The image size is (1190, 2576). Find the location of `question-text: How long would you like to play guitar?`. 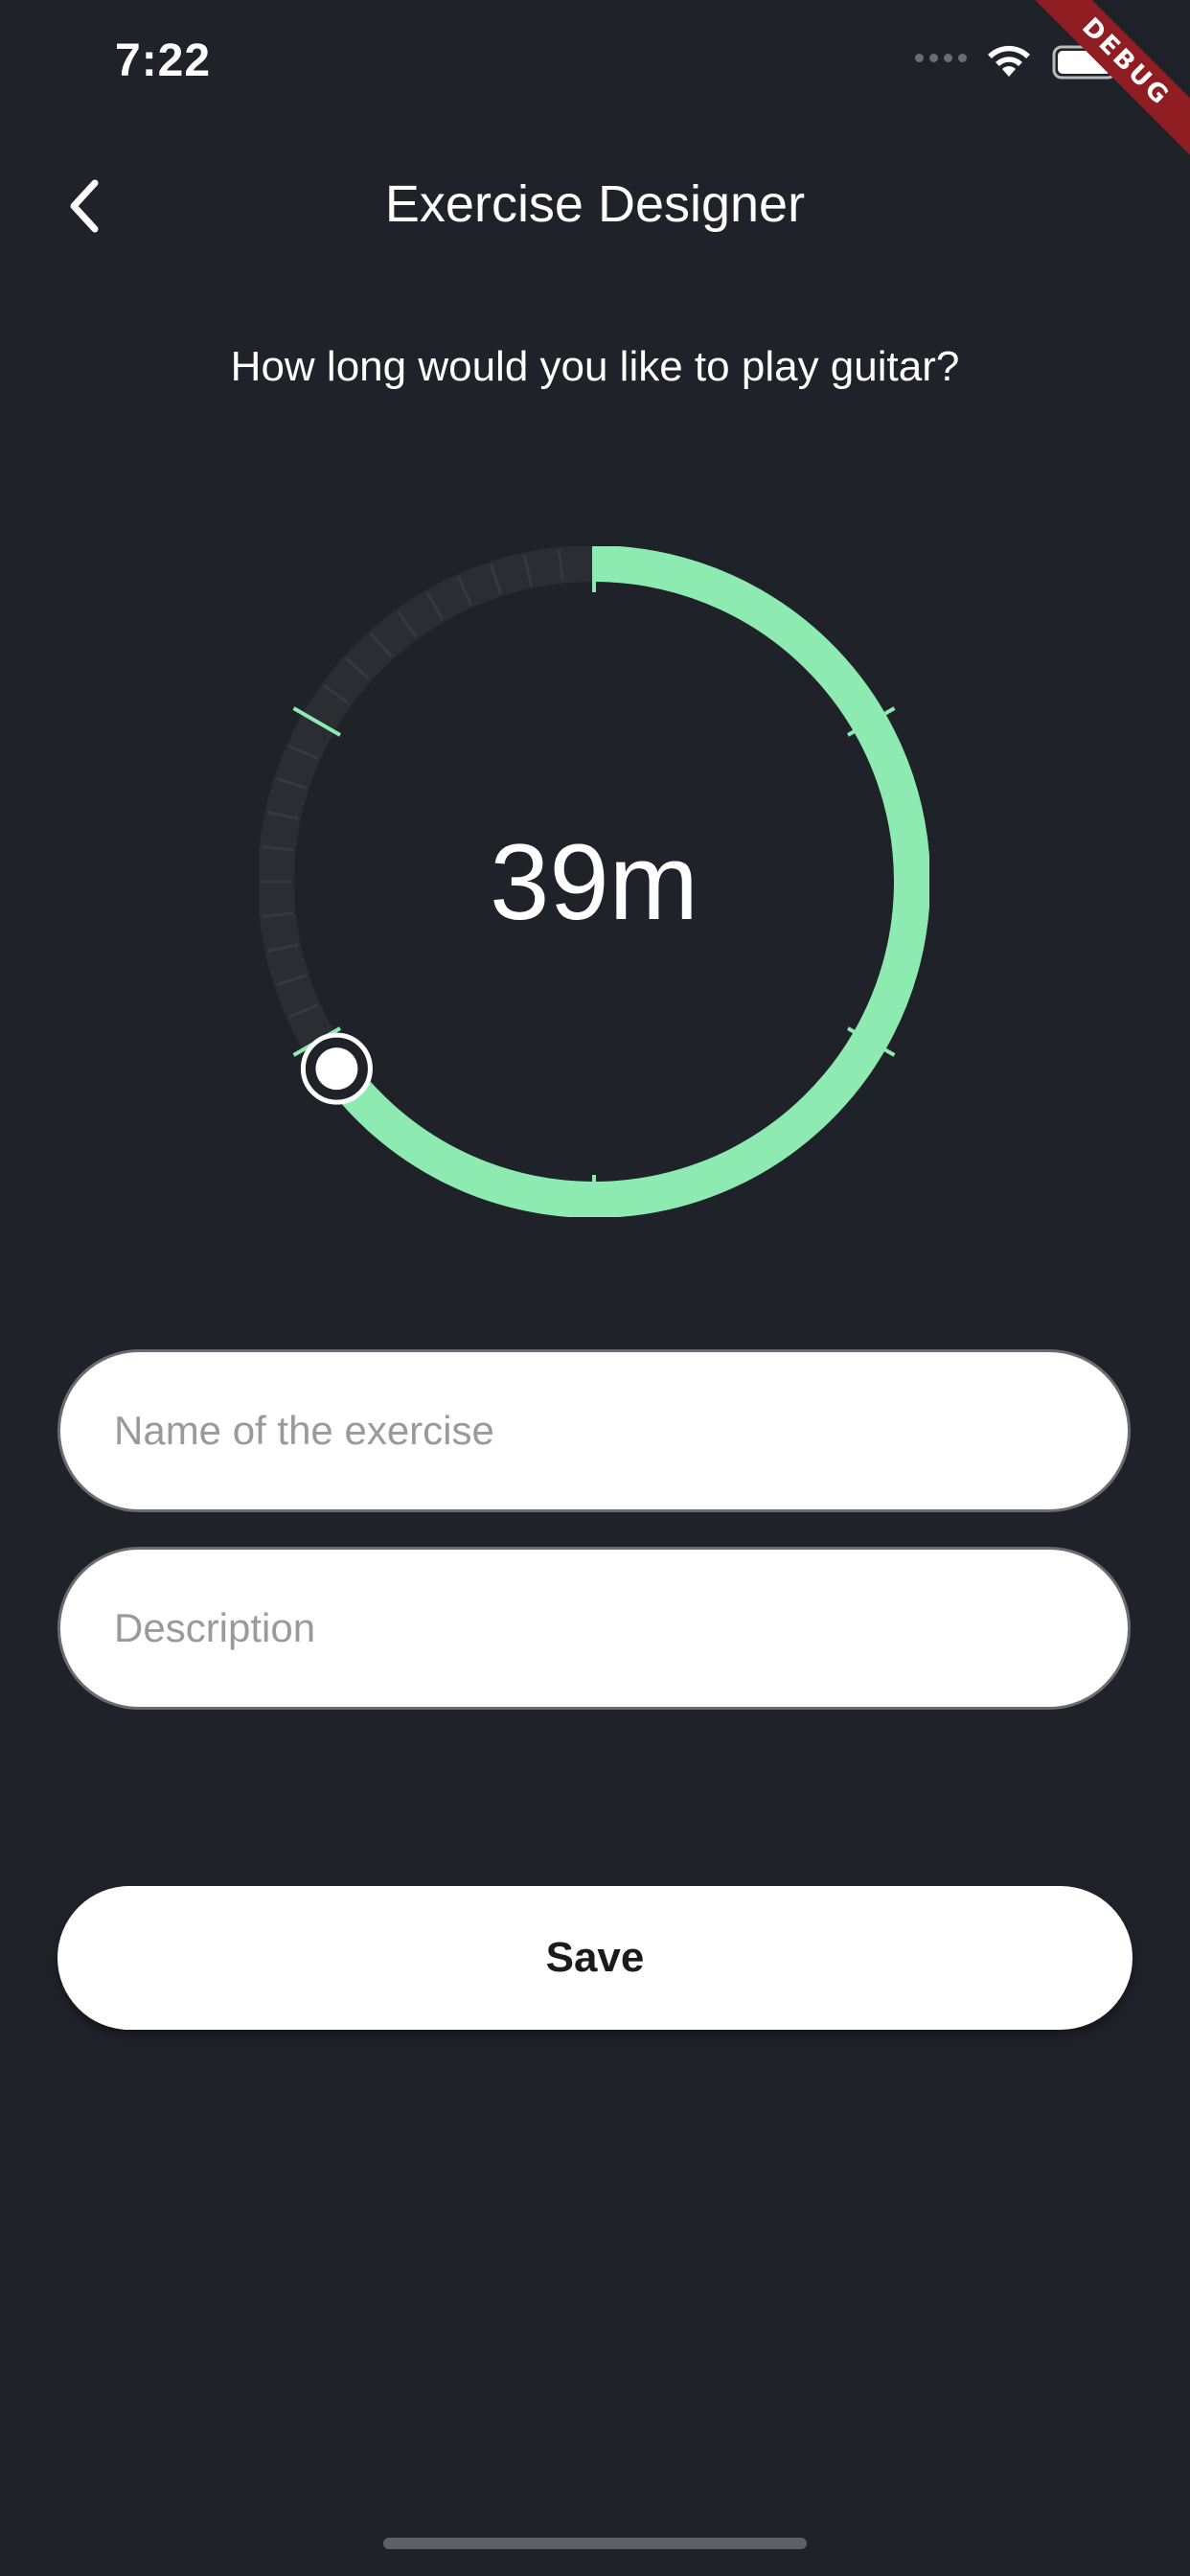

question-text: How long would you like to play guitar? is located at coordinates (595, 366).